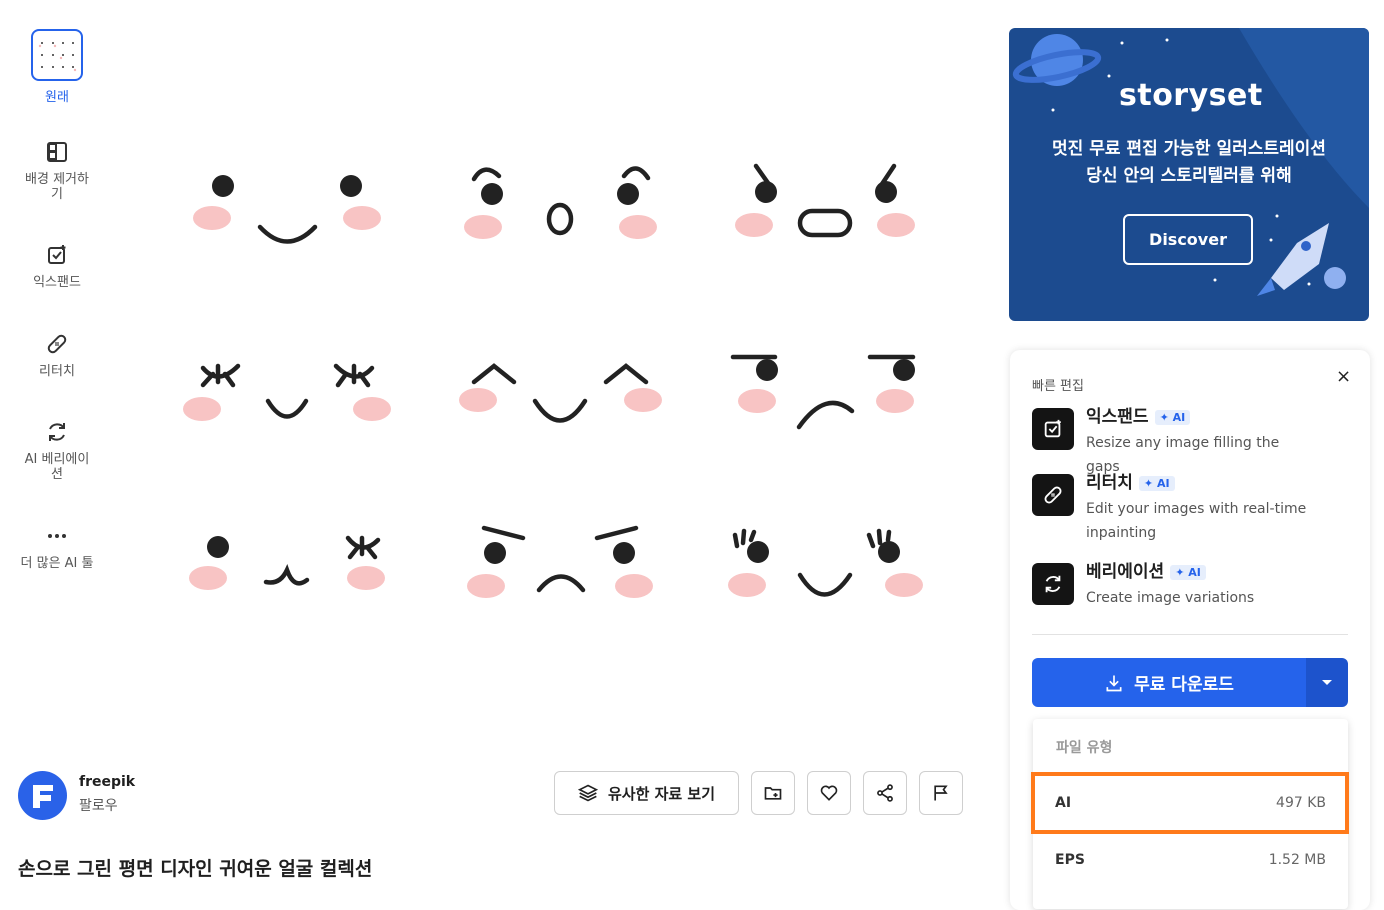 Image resolution: width=1384 pixels, height=910 pixels. What do you see at coordinates (1063, 803) in the screenshot?
I see `file-format: AI` at bounding box center [1063, 803].